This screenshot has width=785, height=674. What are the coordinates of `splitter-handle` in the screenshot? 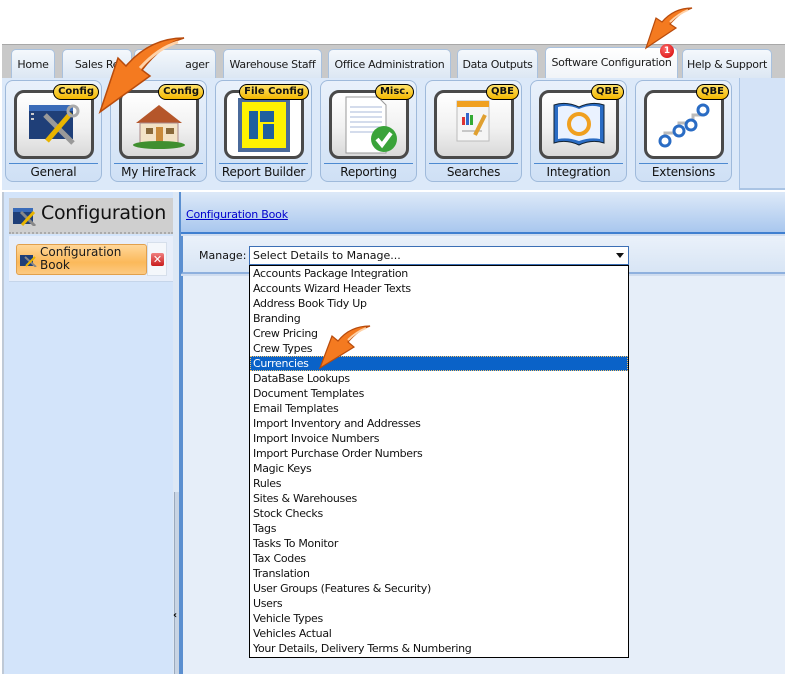 It's located at (176, 583).